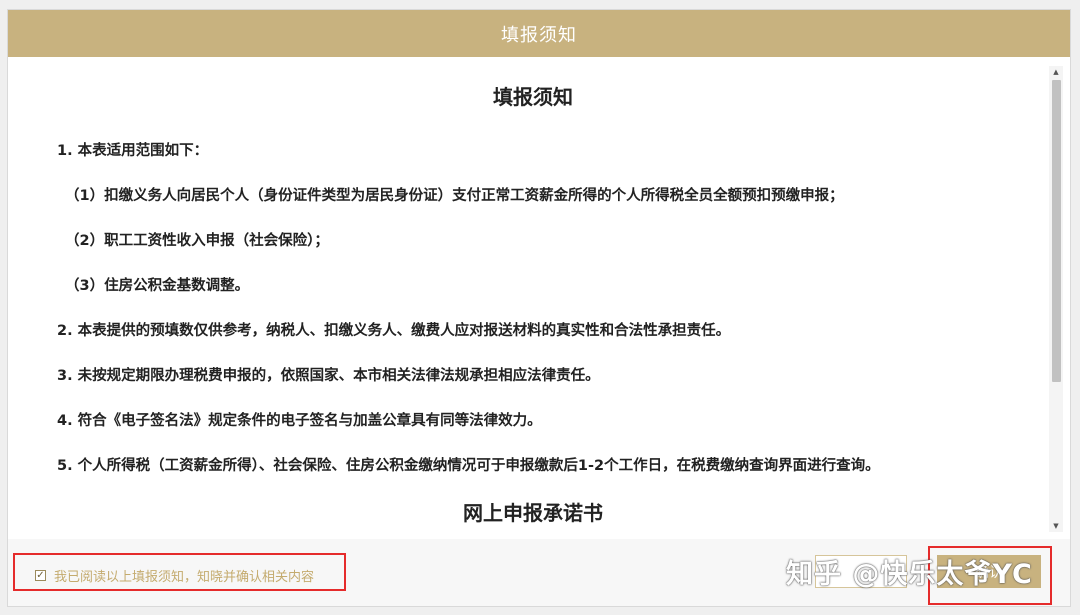  What do you see at coordinates (133, 151) in the screenshot?
I see `notice-item-1: 1. 本表适用范围如下：` at bounding box center [133, 151].